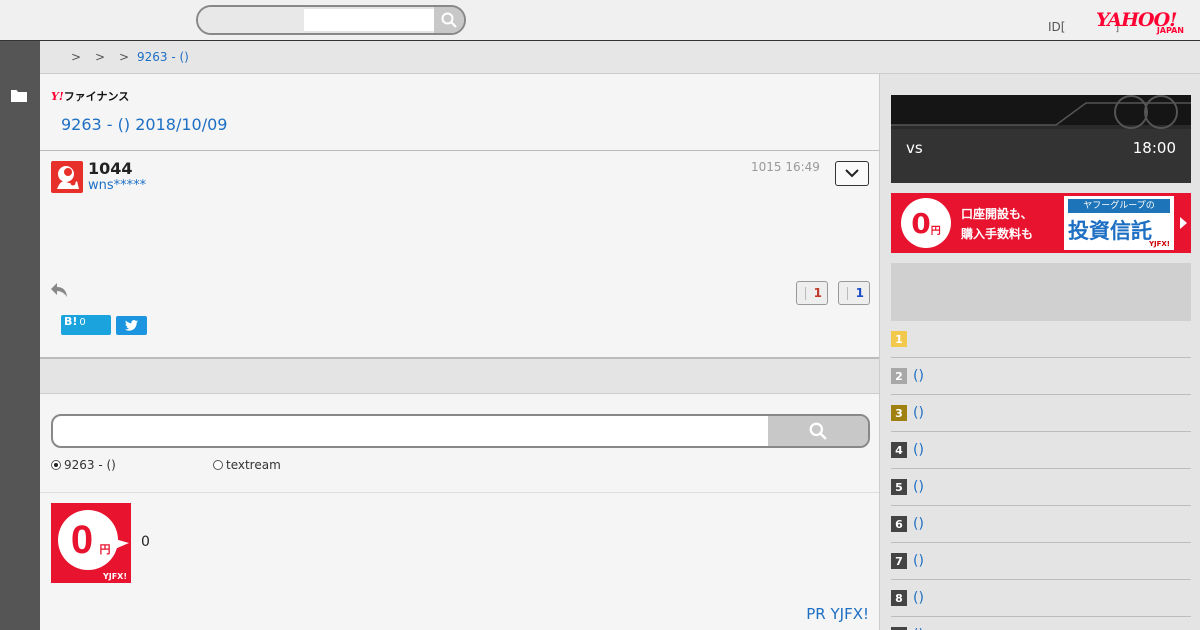  Describe the element at coordinates (251, 20) in the screenshot. I see `search-category-selector` at that location.